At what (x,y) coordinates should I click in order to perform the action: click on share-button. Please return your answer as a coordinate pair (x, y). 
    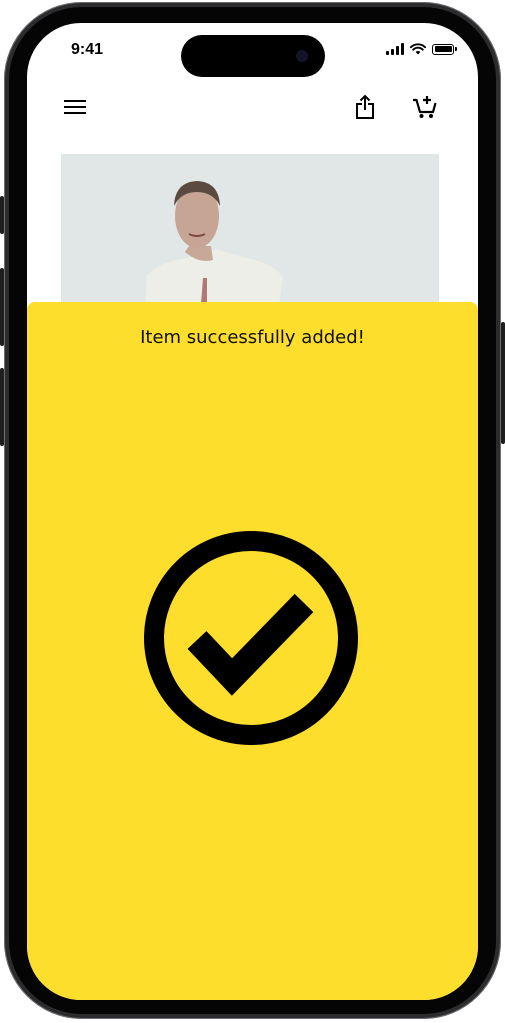
    Looking at the image, I should click on (365, 107).